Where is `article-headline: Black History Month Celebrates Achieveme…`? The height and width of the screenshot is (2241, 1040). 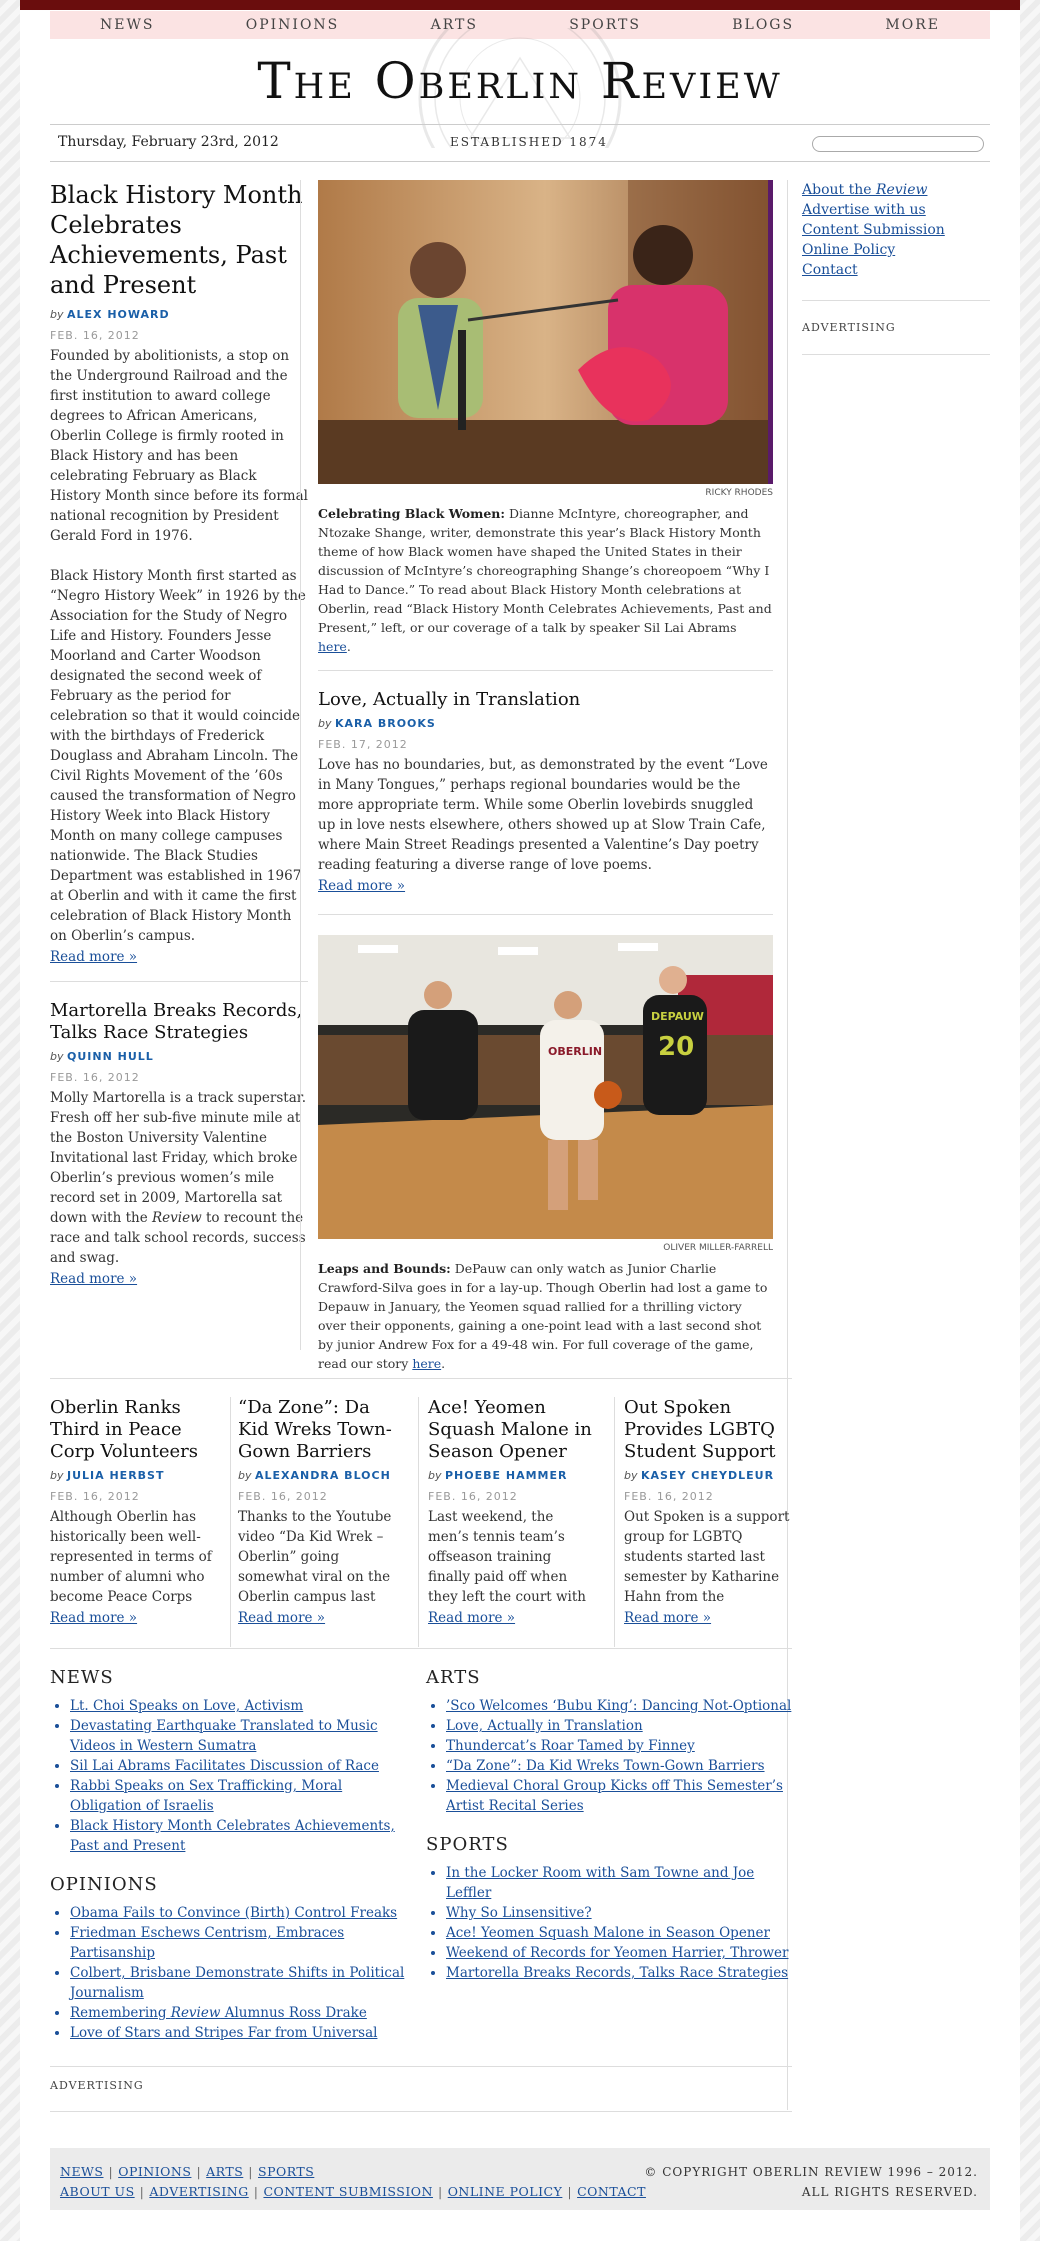
article-headline: Black History Month Celebrates Achieveme… is located at coordinates (180, 240).